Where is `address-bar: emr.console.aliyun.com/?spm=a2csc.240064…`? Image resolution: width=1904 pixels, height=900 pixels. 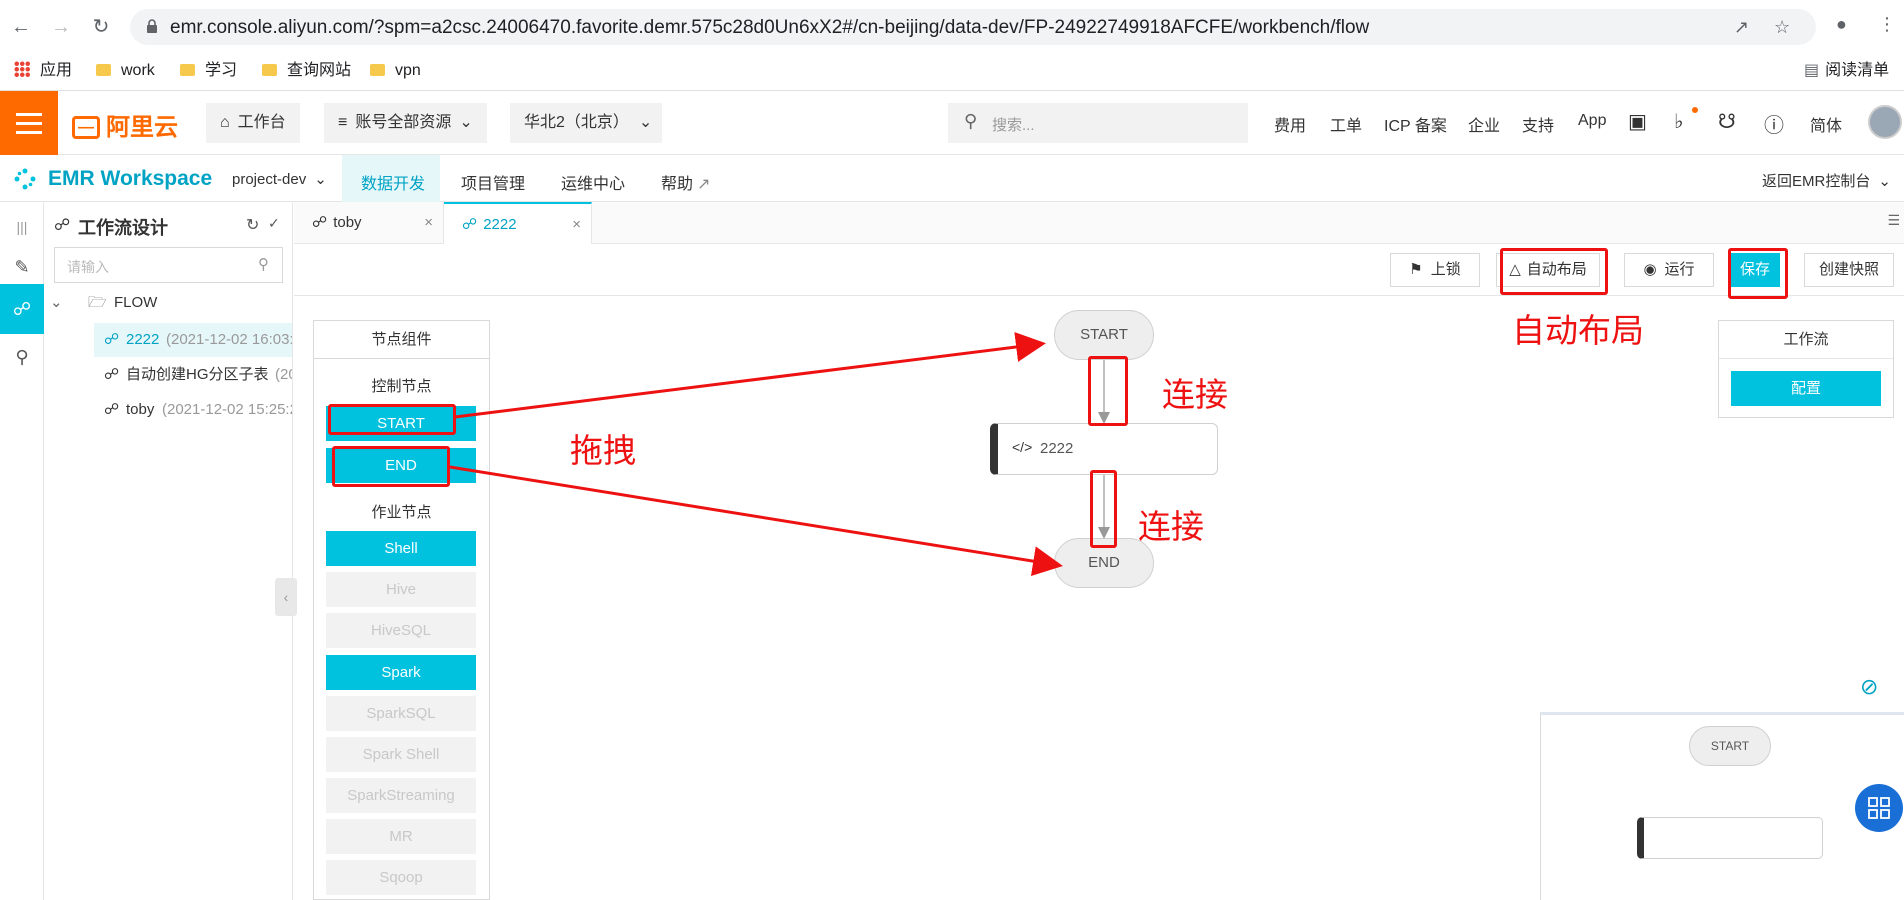 address-bar: emr.console.aliyun.com/?spm=a2csc.240064… is located at coordinates (973, 27).